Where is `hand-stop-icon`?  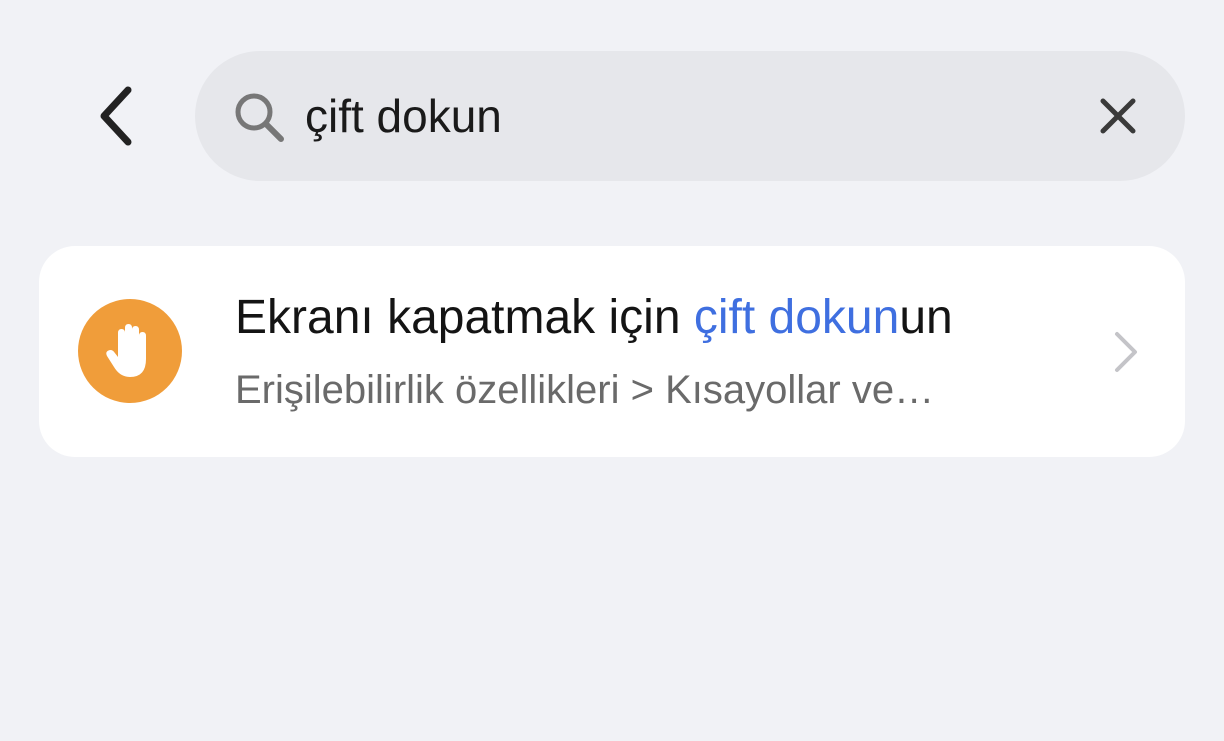 hand-stop-icon is located at coordinates (126, 350).